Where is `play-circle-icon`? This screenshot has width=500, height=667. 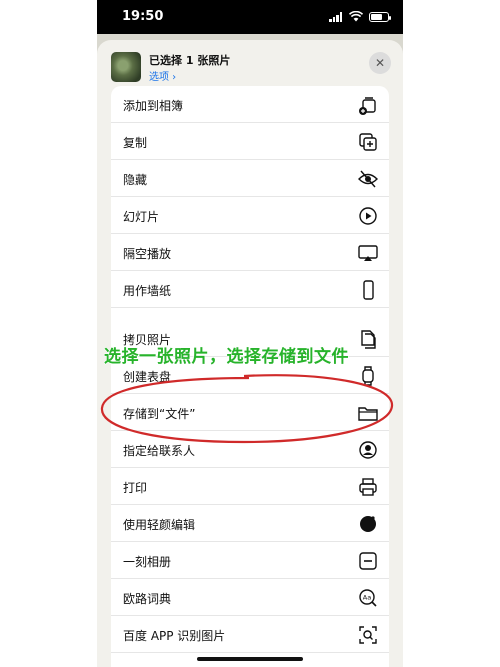
play-circle-icon is located at coordinates (368, 216).